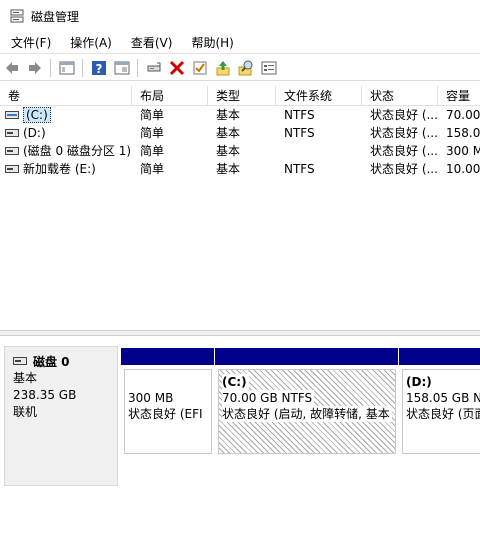  I want to click on delete-icon, so click(177, 67).